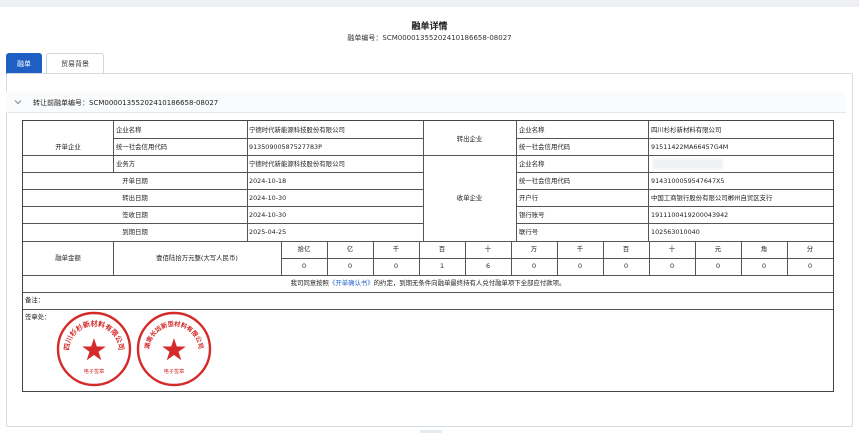 This screenshot has width=859, height=438. I want to click on sign-date-label: 签收日期, so click(135, 215).